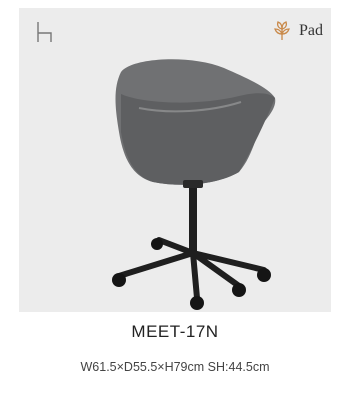 Image resolution: width=350 pixels, height=395 pixels. I want to click on chair-outline-icon, so click(44, 32).